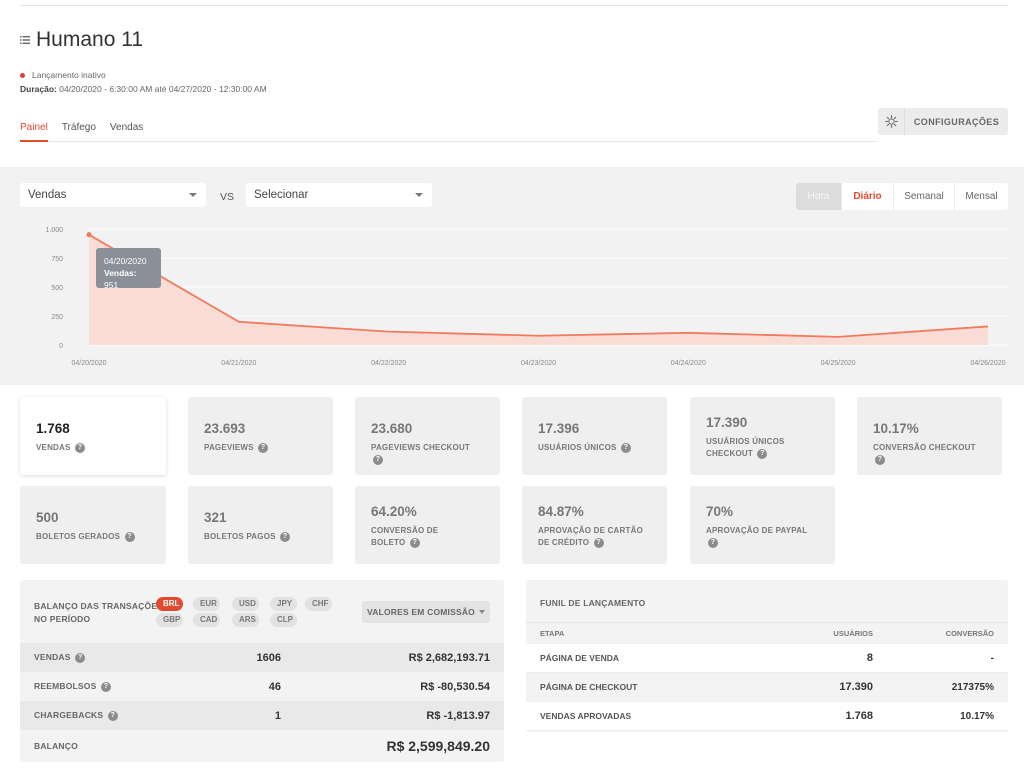 Image resolution: width=1024 pixels, height=780 pixels. I want to click on card-boletos-pagos: 321 BOLETOS PAGOS ?, so click(260, 525).